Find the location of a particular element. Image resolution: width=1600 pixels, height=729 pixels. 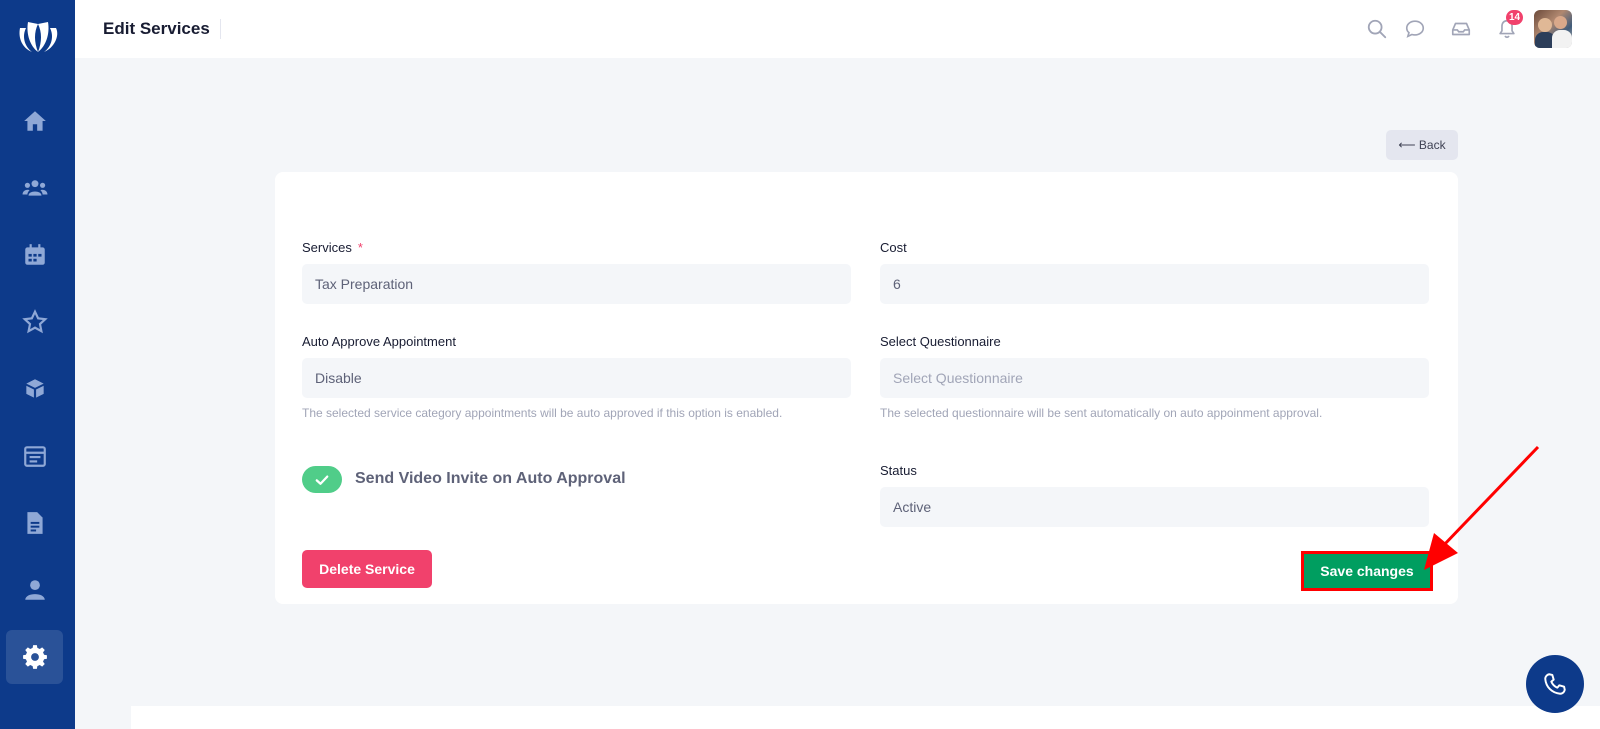

brand-logo is located at coordinates (38, 36).